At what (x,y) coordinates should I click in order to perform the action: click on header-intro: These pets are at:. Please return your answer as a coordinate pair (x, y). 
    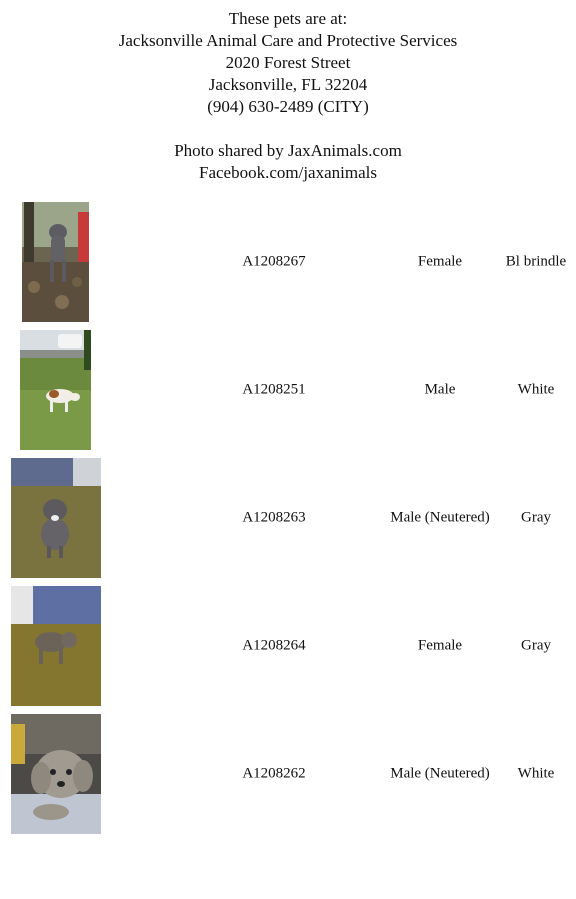
    Looking at the image, I should click on (288, 18).